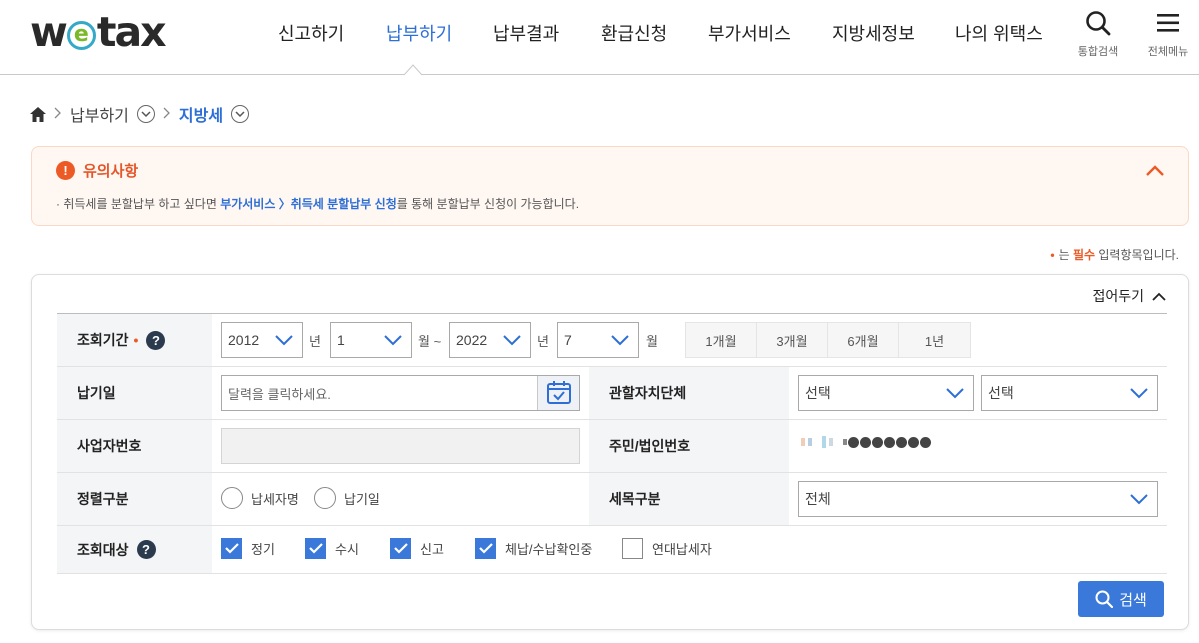 The width and height of the screenshot is (1199, 643). What do you see at coordinates (81, 35) in the screenshot?
I see `logo-e-mark: e` at bounding box center [81, 35].